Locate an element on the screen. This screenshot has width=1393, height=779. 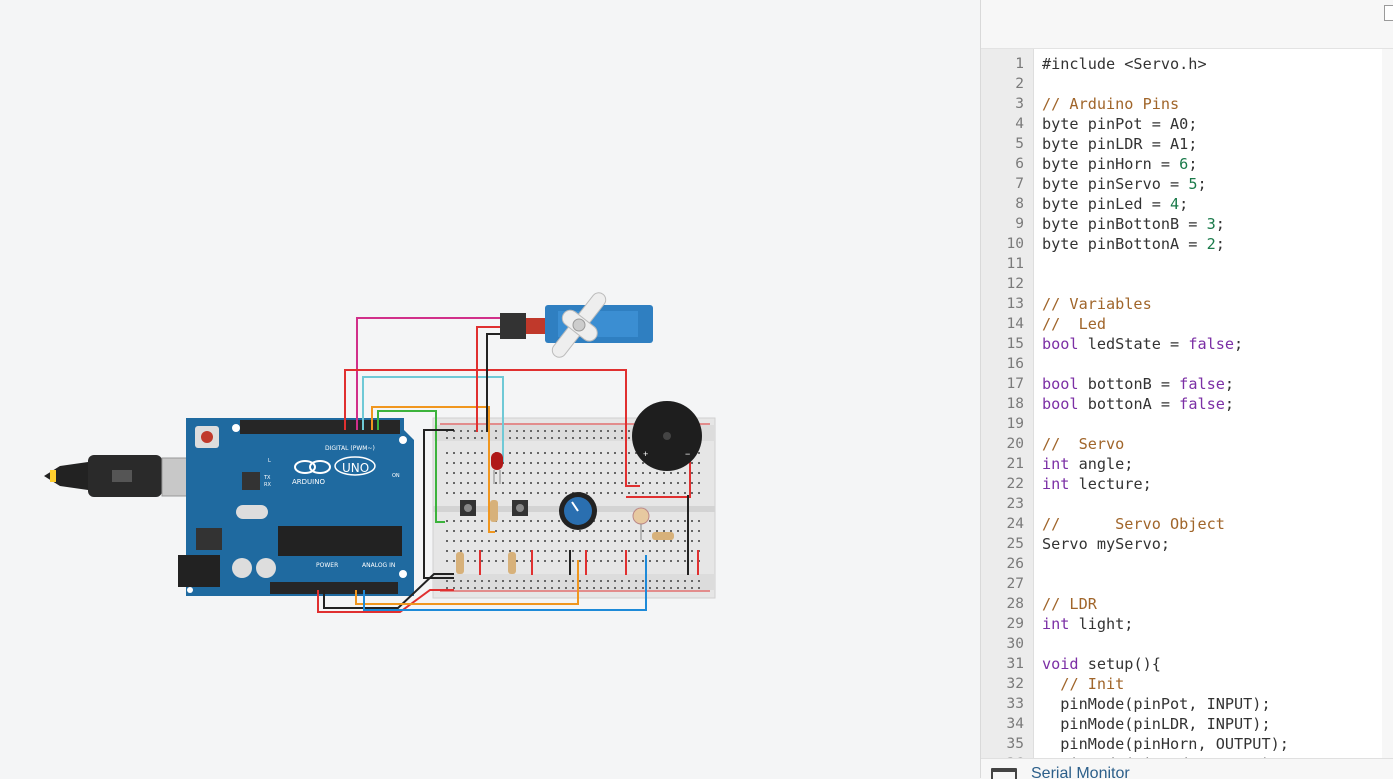
code-line: 32 // Init is located at coordinates (1187, 684).